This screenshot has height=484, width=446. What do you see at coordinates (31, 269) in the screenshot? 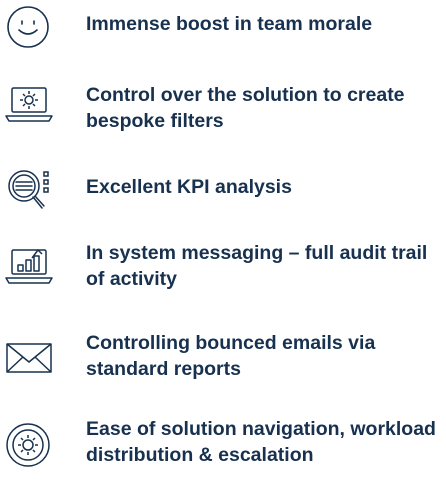
I see `laptop-chart-icon` at bounding box center [31, 269].